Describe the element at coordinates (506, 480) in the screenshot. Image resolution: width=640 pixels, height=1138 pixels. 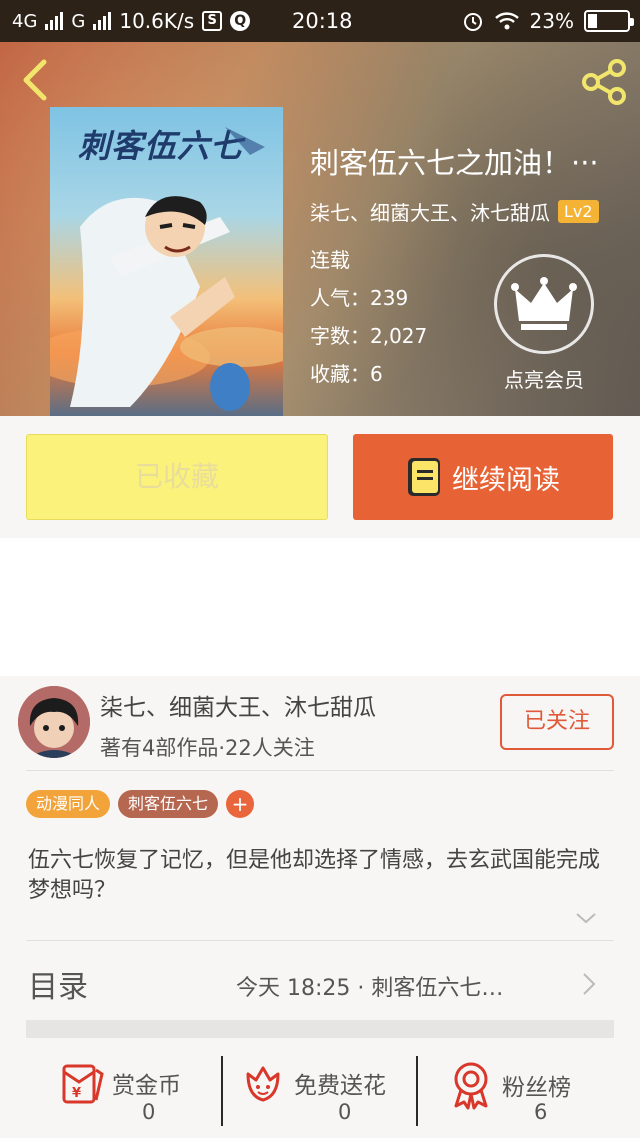
I see `continue-reading-label: 继续阅读` at that location.